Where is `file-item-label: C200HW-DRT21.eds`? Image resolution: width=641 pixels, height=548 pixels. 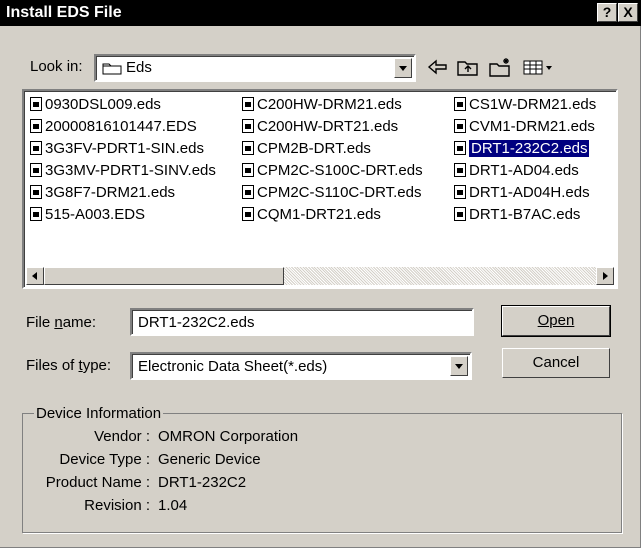
file-item-label: C200HW-DRT21.eds is located at coordinates (328, 126).